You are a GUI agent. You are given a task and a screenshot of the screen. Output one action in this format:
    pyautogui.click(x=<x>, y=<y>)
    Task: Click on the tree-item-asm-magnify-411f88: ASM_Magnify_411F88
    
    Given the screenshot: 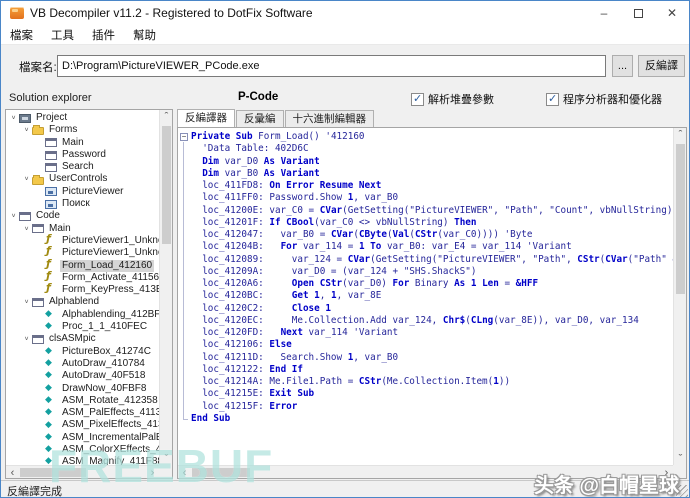 What is the action you would take?
    pyautogui.click(x=82, y=460)
    